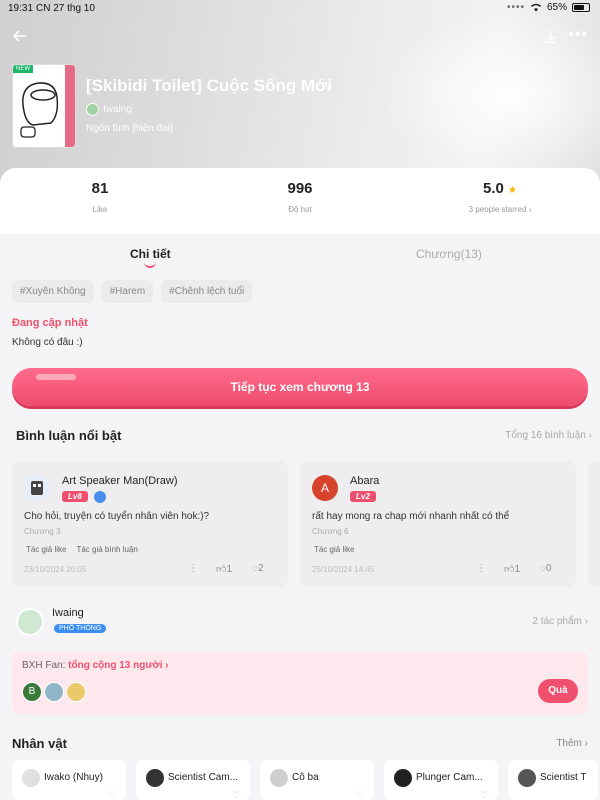  Describe the element at coordinates (552, 38) in the screenshot. I see `download-button` at that location.